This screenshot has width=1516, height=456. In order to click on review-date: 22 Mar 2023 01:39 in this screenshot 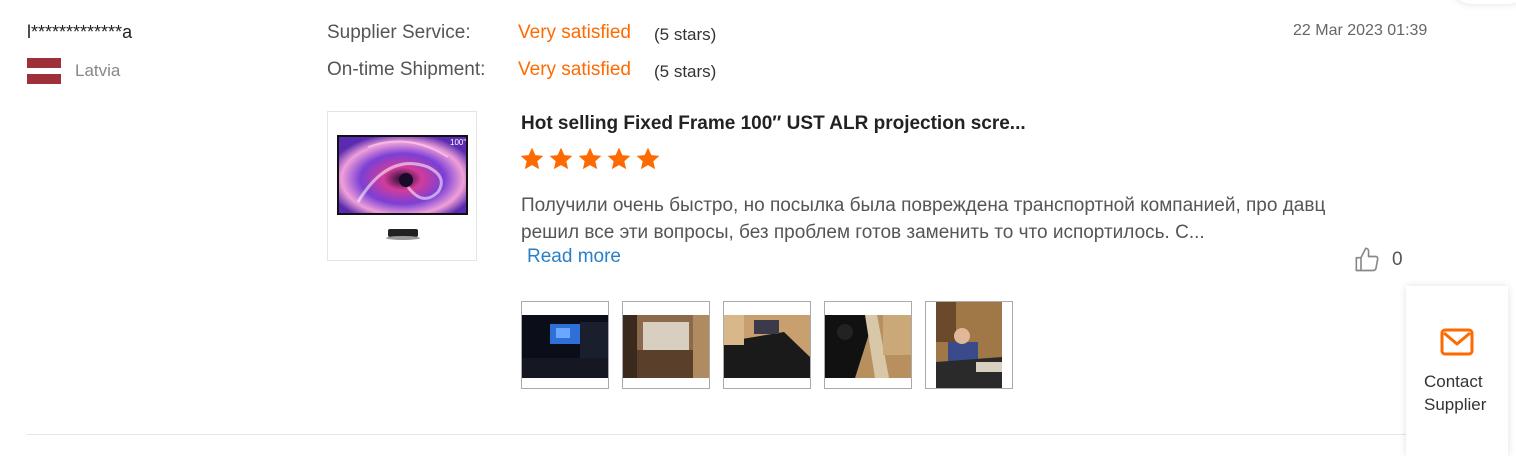, I will do `click(1360, 30)`.